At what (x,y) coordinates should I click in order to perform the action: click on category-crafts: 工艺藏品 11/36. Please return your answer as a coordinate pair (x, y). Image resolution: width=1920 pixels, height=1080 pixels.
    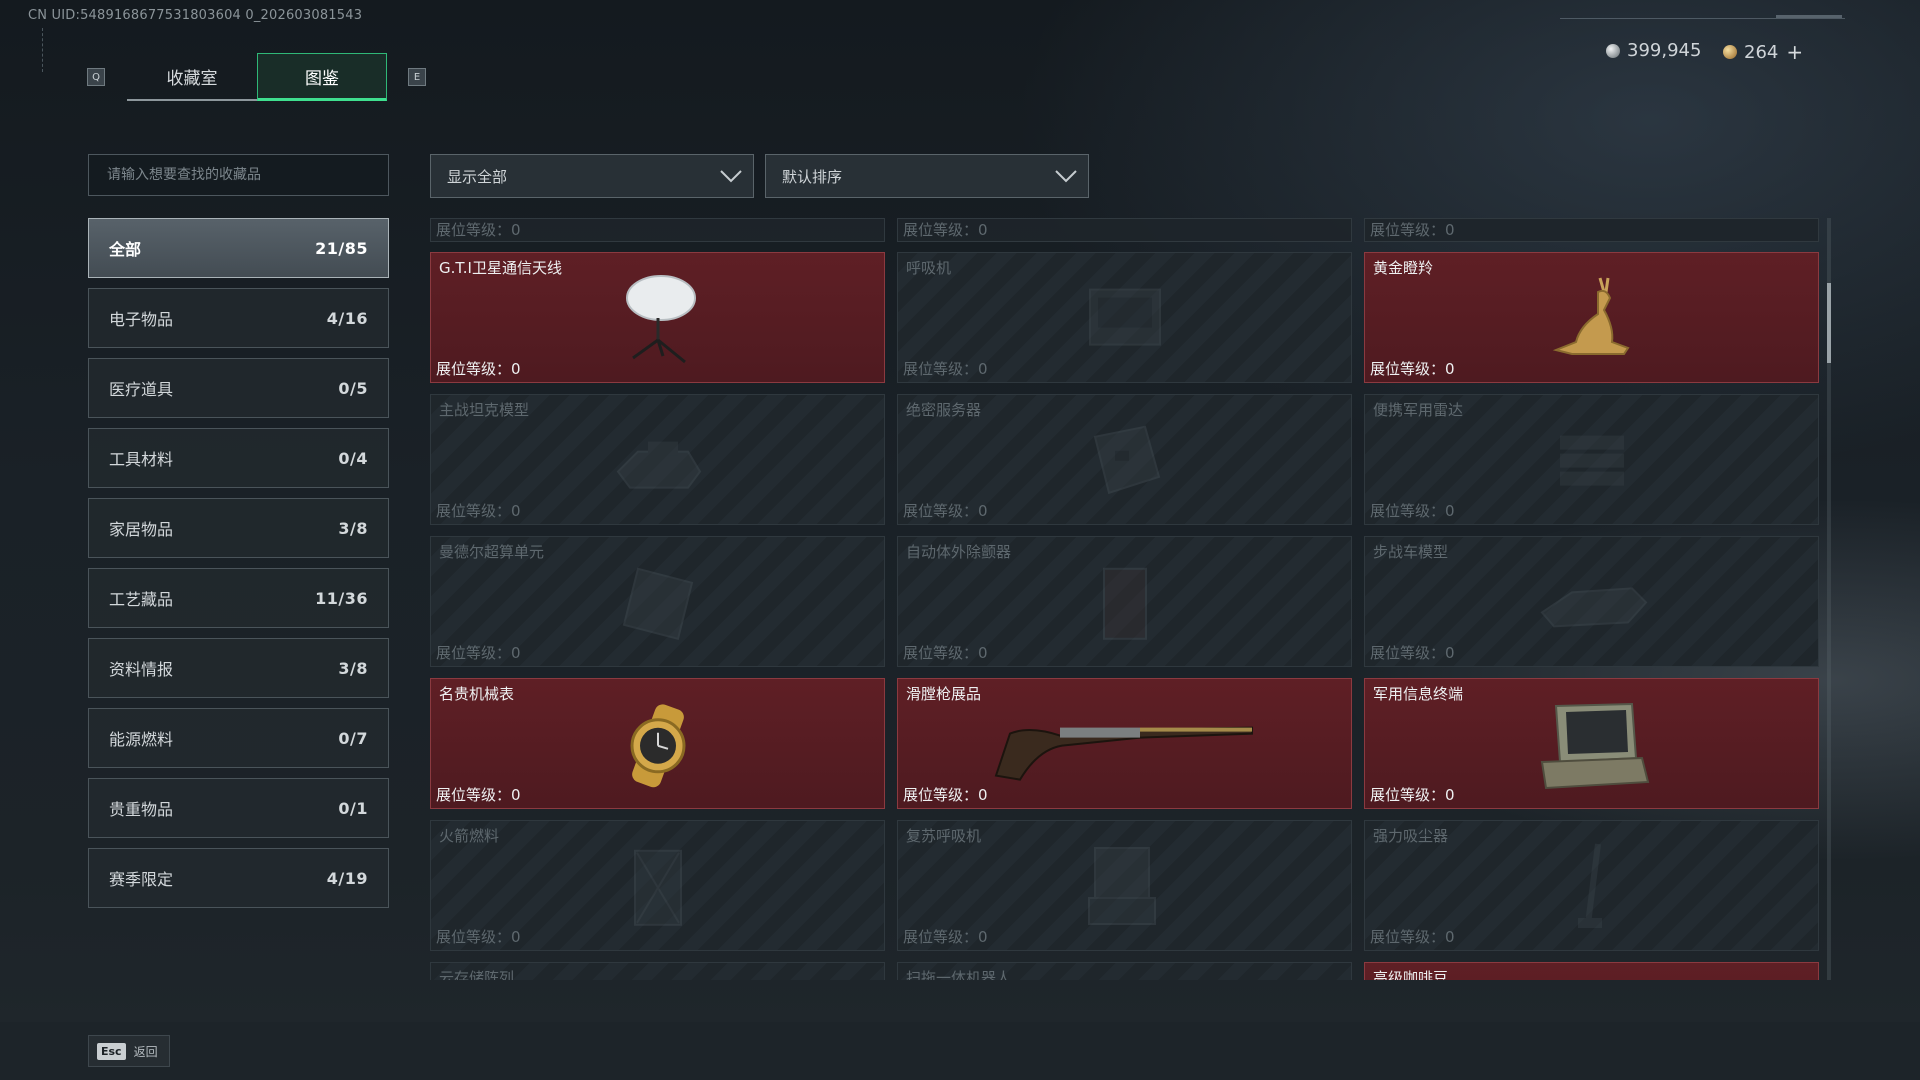
    Looking at the image, I should click on (238, 598).